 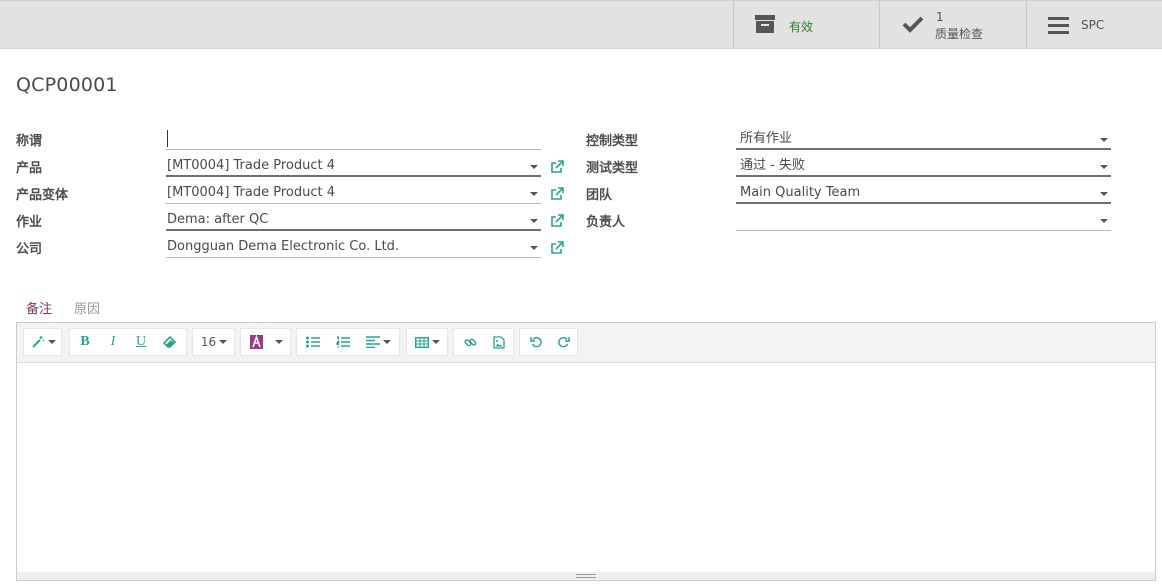 I want to click on menu-bars-icon, so click(x=1059, y=27).